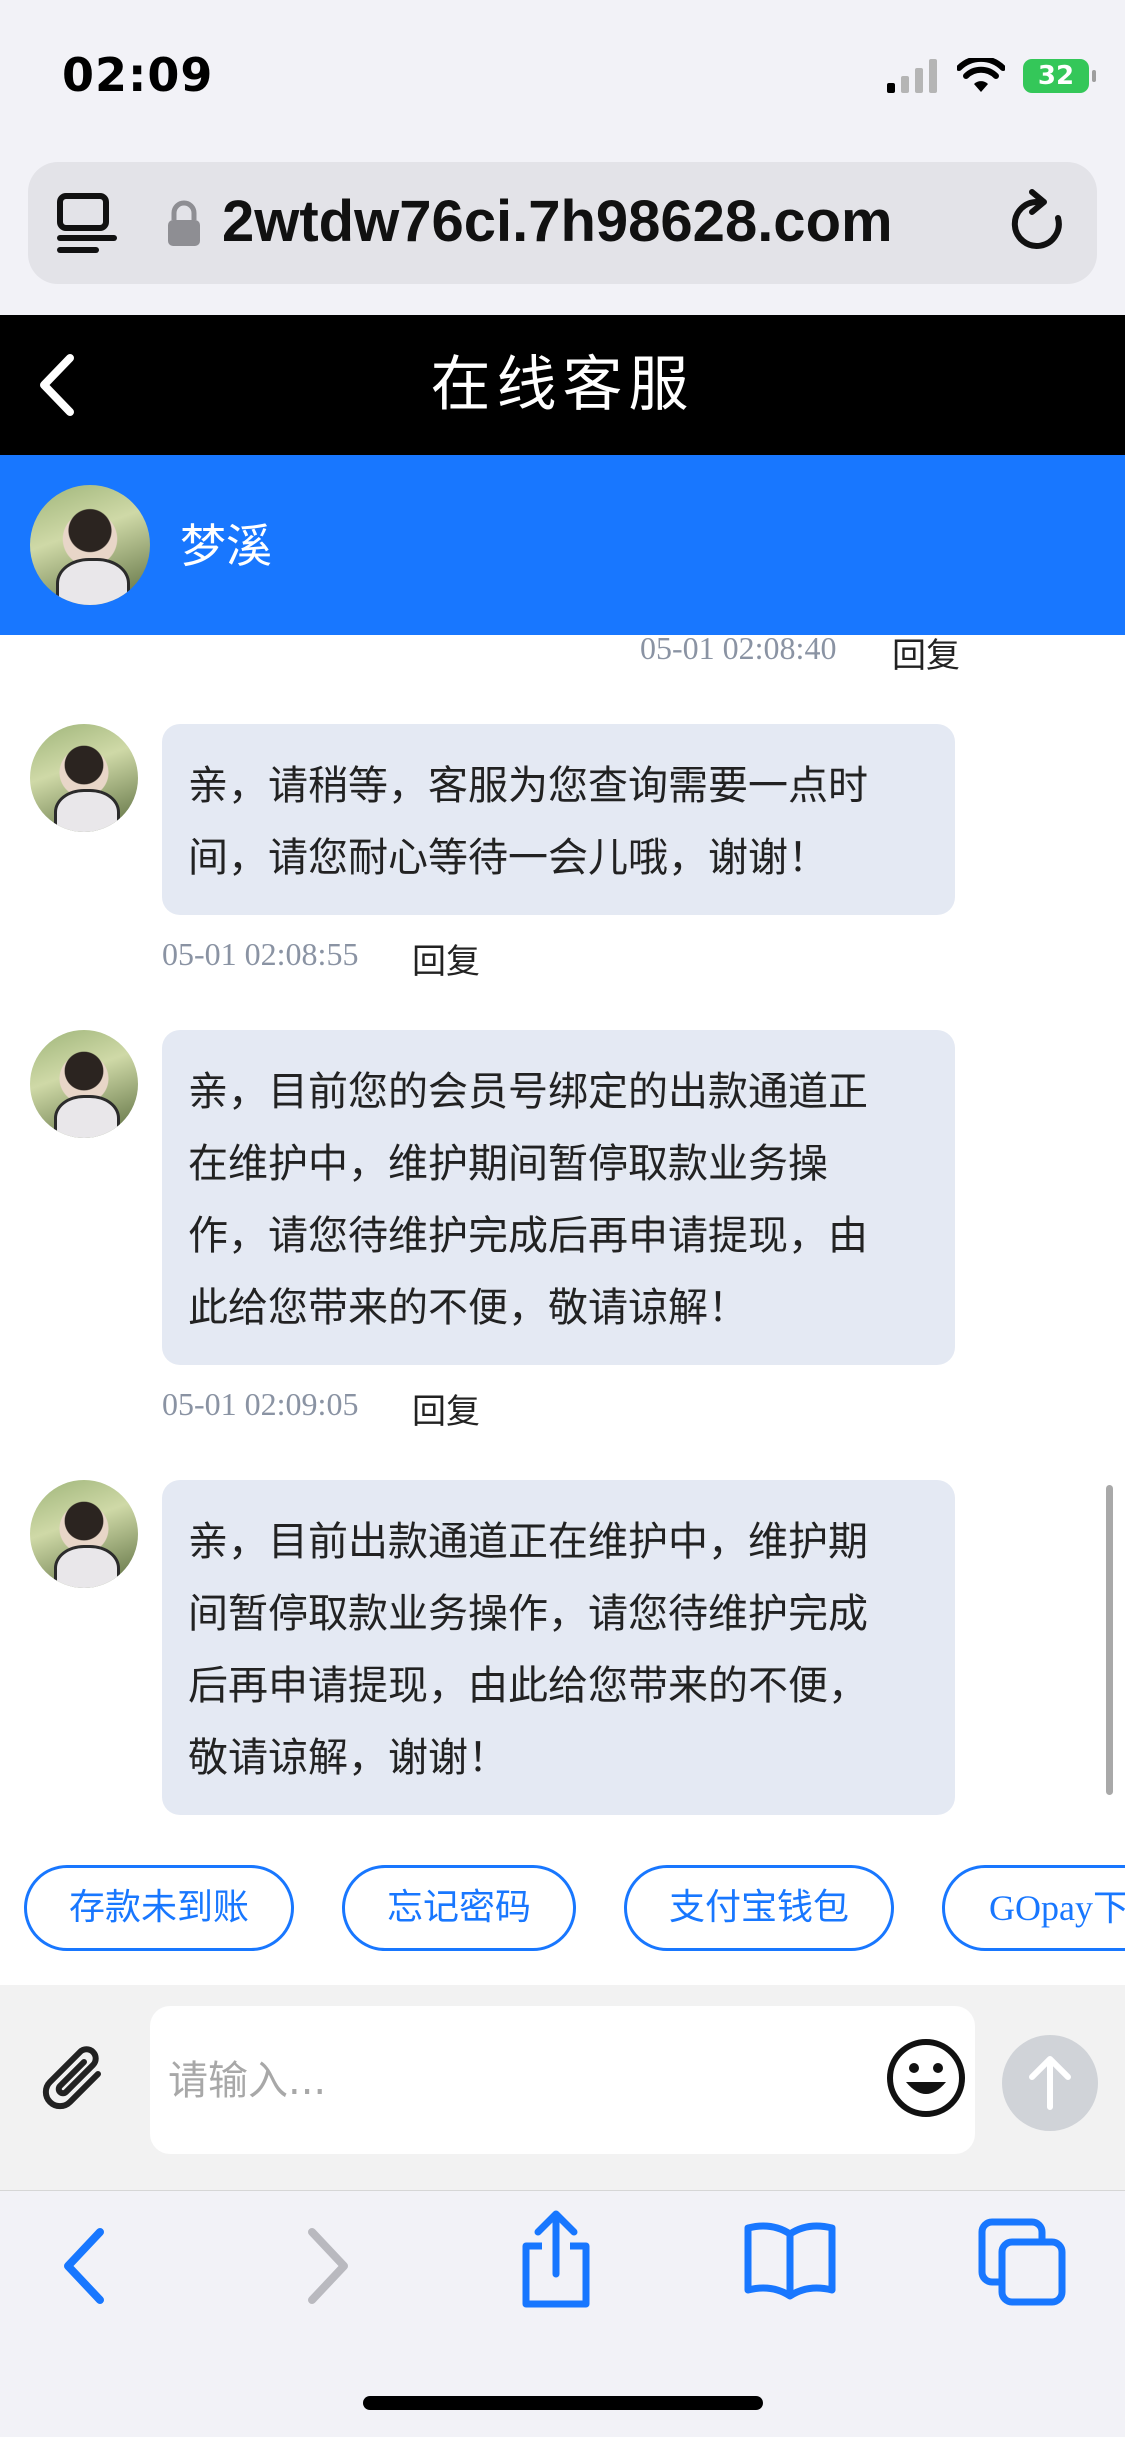 This screenshot has width=1125, height=2437. Describe the element at coordinates (563, 2403) in the screenshot. I see `home-indicator` at that location.